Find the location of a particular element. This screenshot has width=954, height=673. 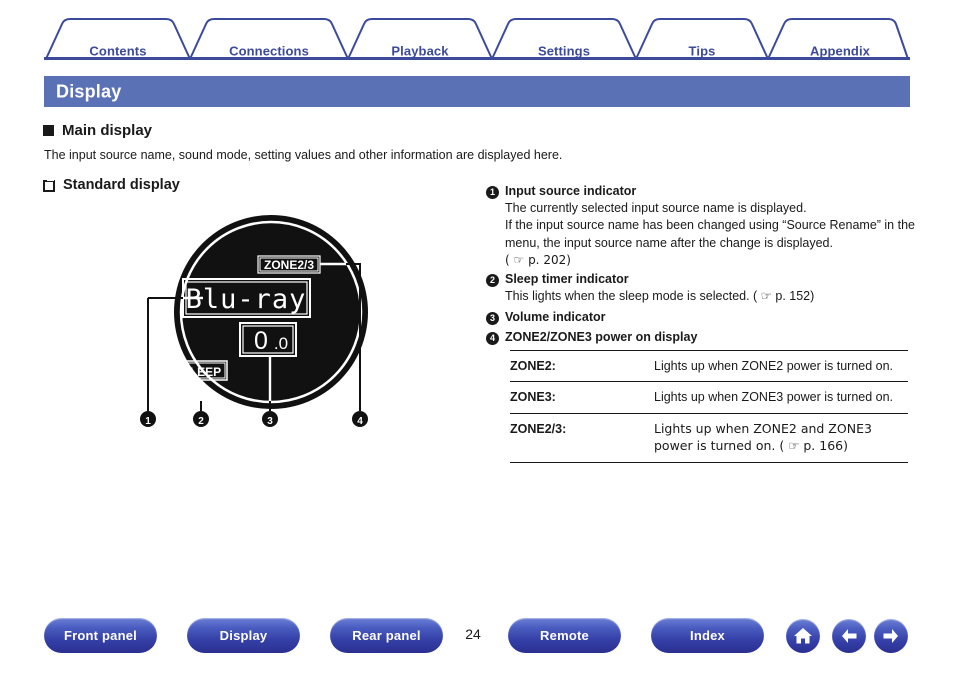

display-illustration: ZONE2/3 Blu-ray 0 .0 SLEEP 1 2 3 4 is located at coordinates (260, 320).